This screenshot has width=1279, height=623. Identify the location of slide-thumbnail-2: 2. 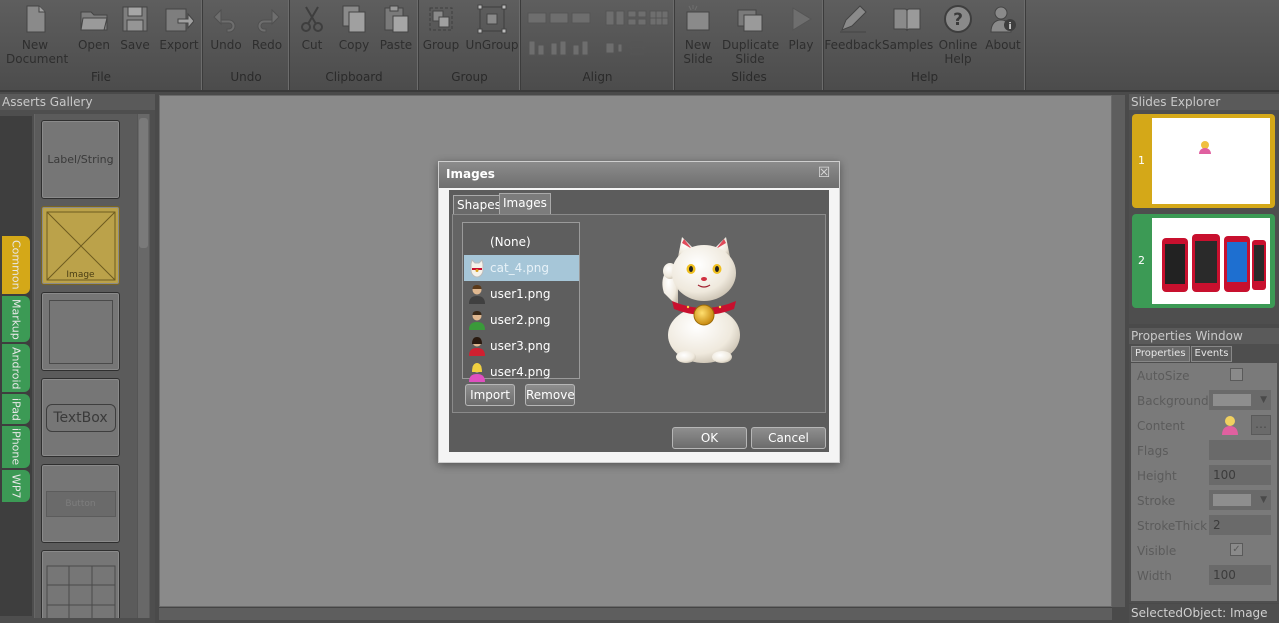
(1203, 261).